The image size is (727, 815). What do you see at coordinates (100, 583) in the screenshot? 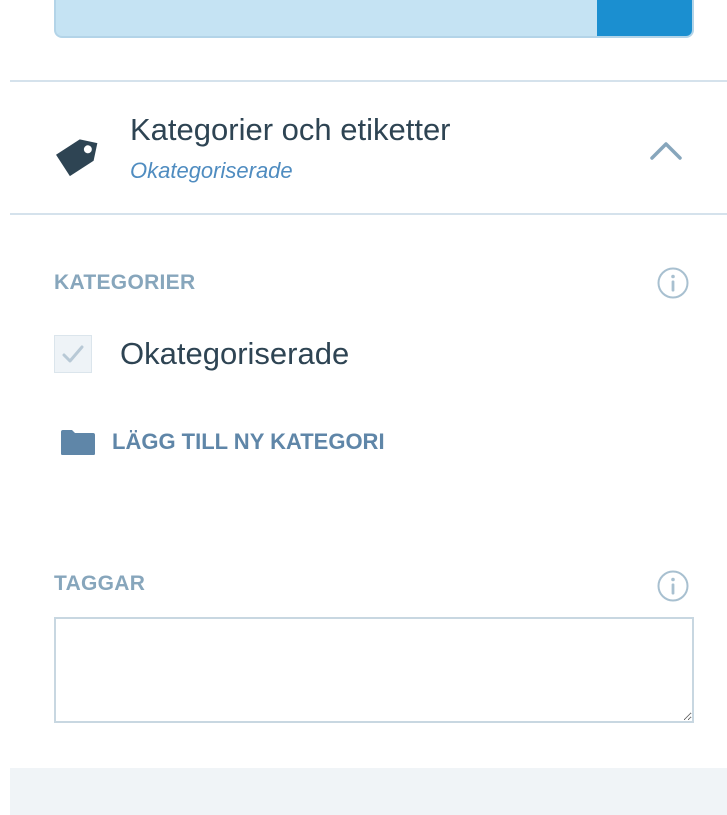
I see `tags-label: TAGGAR` at bounding box center [100, 583].